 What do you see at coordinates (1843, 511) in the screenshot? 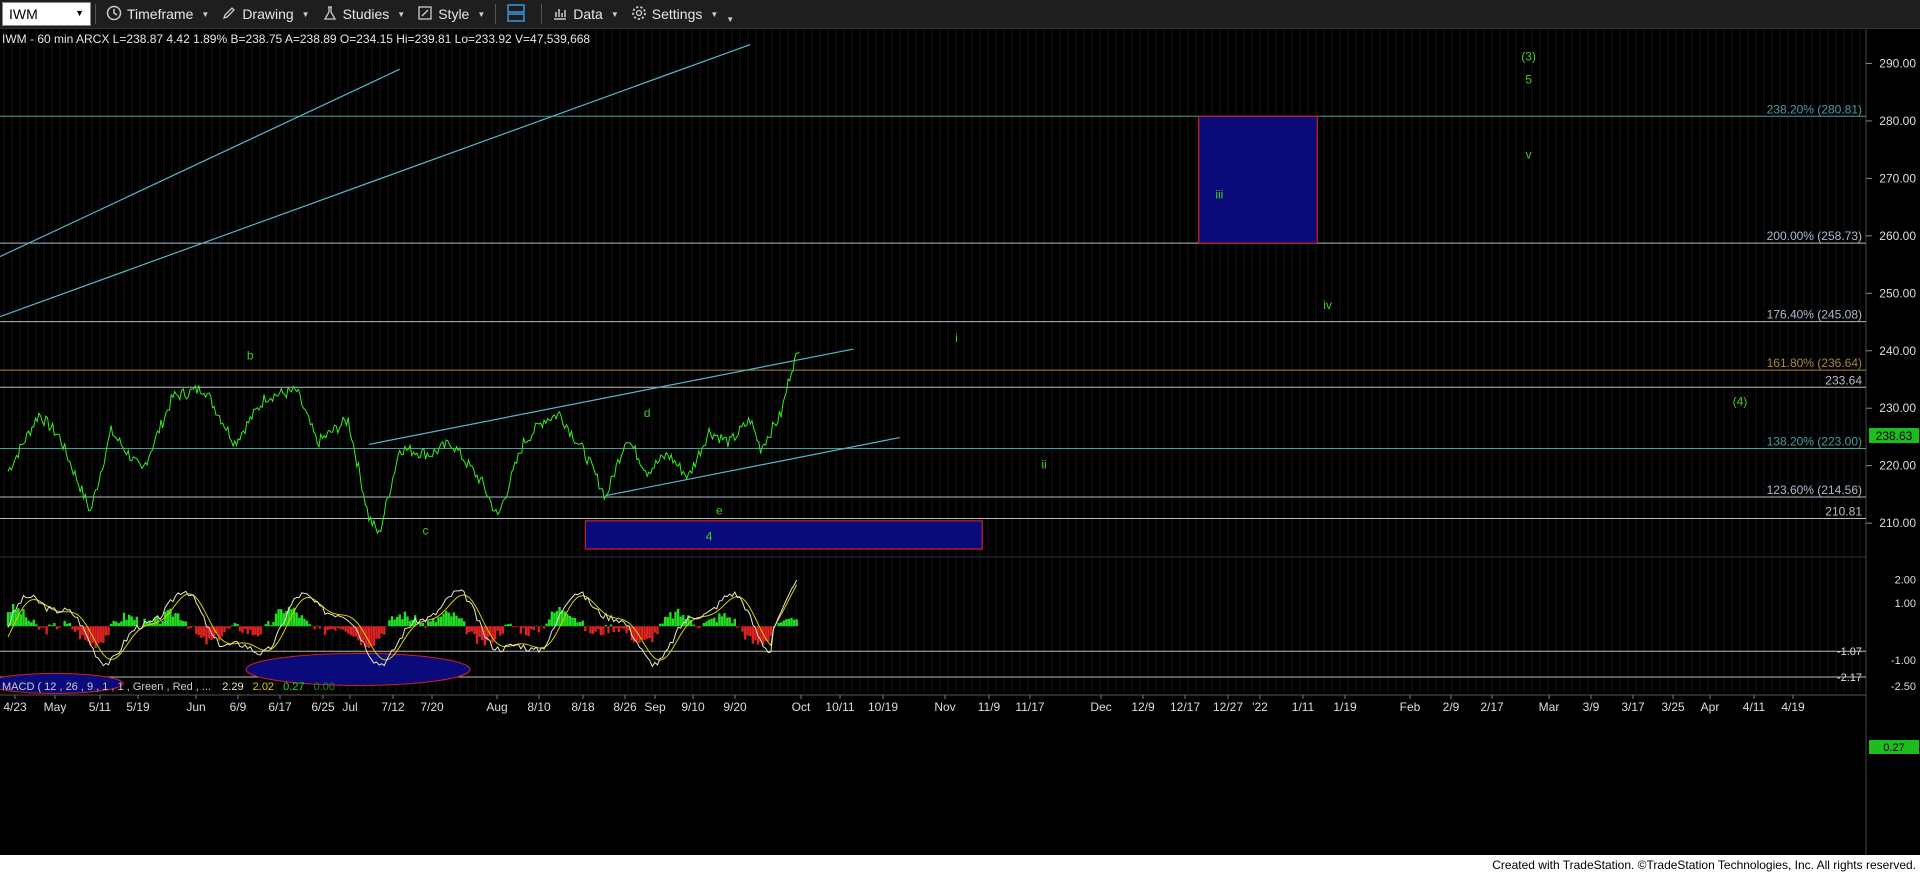
I see `fib-level-label: 210.81` at bounding box center [1843, 511].